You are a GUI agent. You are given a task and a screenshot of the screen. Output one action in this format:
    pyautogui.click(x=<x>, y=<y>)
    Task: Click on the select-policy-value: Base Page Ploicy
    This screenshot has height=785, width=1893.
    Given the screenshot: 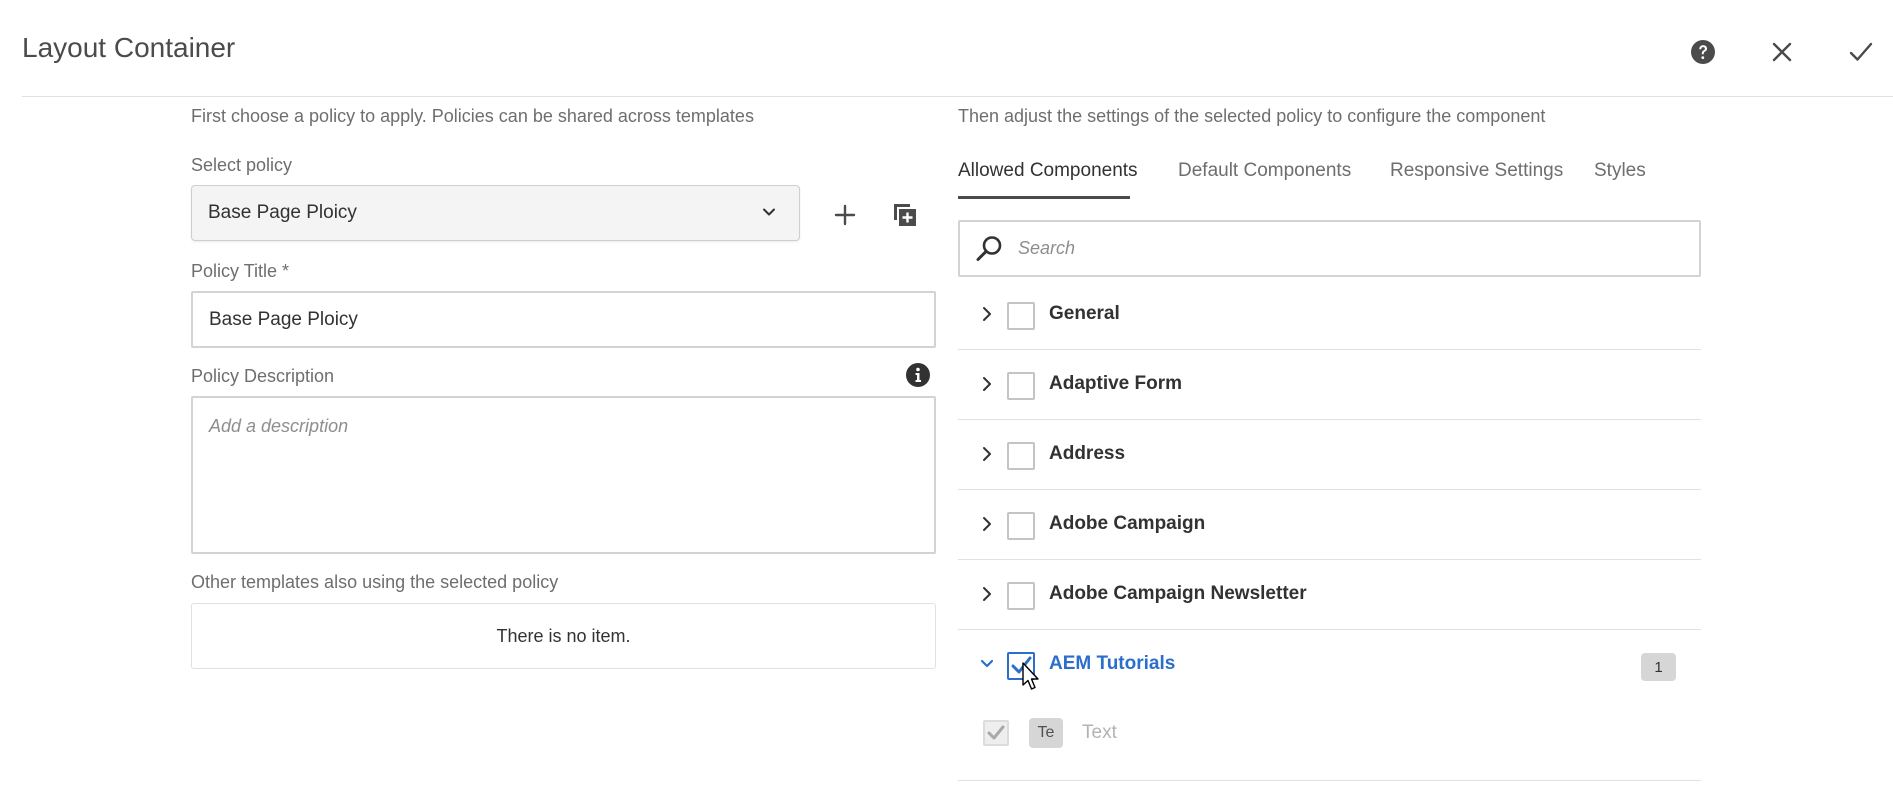 What is the action you would take?
    pyautogui.click(x=282, y=212)
    